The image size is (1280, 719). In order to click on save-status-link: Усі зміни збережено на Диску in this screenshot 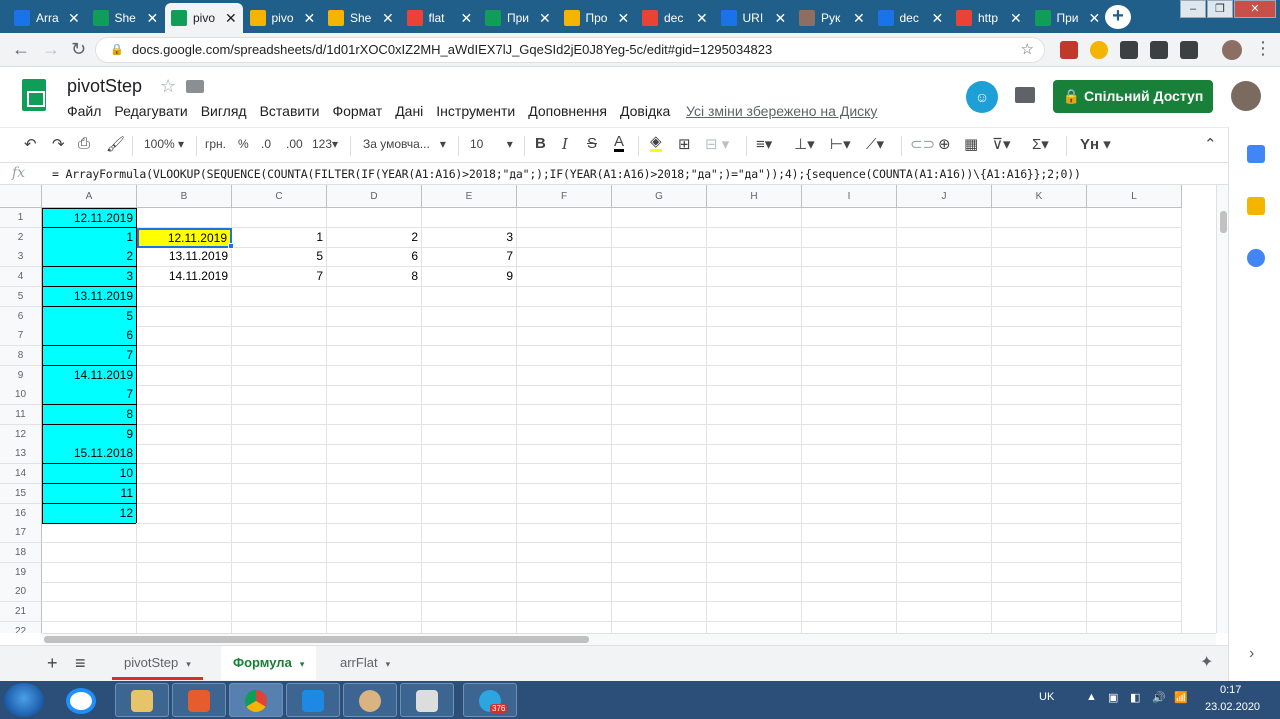, I will do `click(781, 111)`.